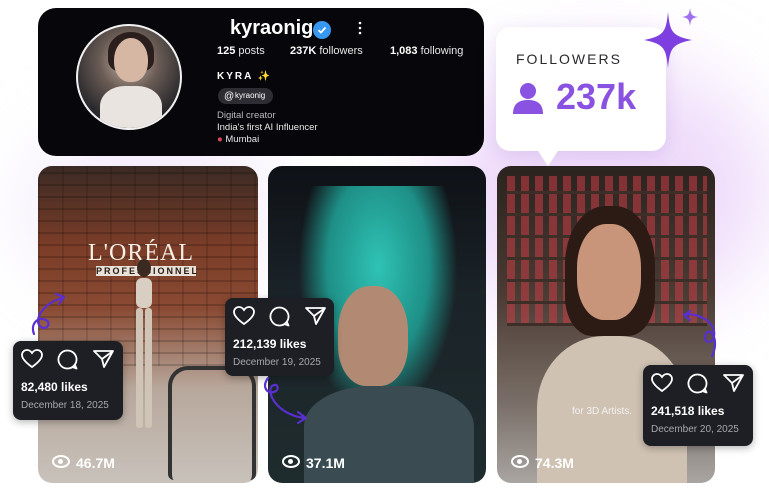 The image size is (769, 491). Describe the element at coordinates (602, 411) in the screenshot. I see `post-overlay-text: for 3D Artists.` at that location.